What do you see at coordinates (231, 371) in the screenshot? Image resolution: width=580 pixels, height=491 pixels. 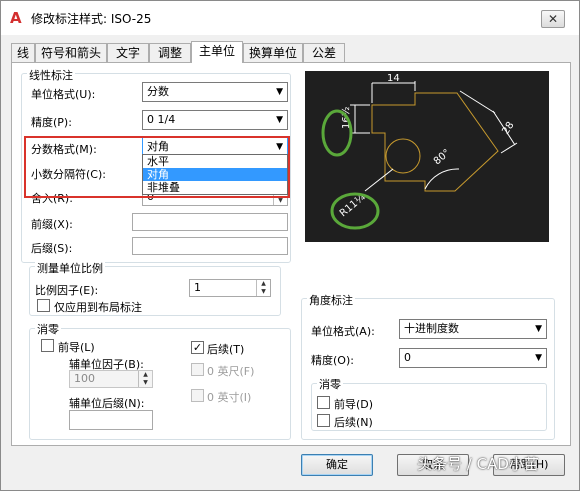 I see `zero-feet-label: 0 英尺(F)` at bounding box center [231, 371].